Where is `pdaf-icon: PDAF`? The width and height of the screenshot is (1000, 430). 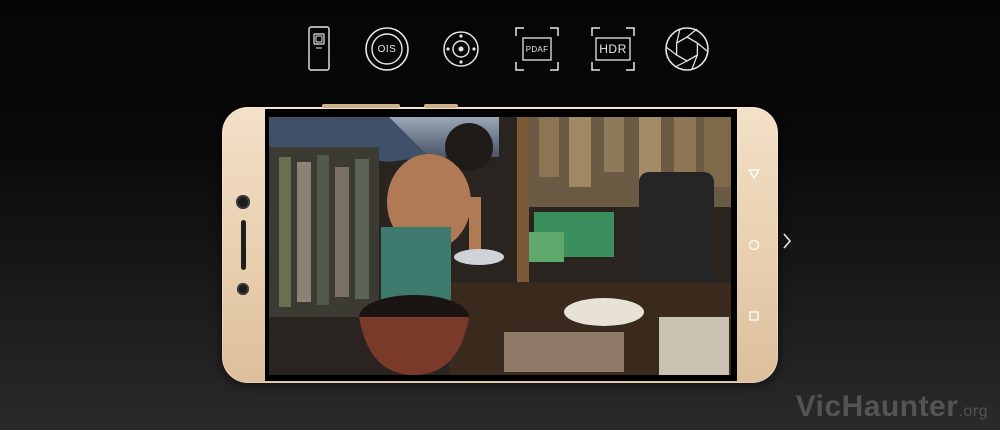
pdaf-icon: PDAF is located at coordinates (537, 49).